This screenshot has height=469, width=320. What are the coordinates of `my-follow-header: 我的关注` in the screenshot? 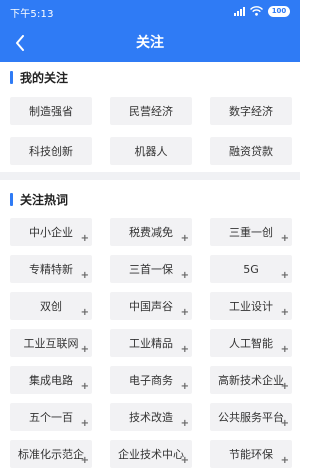 It's located at (39, 77).